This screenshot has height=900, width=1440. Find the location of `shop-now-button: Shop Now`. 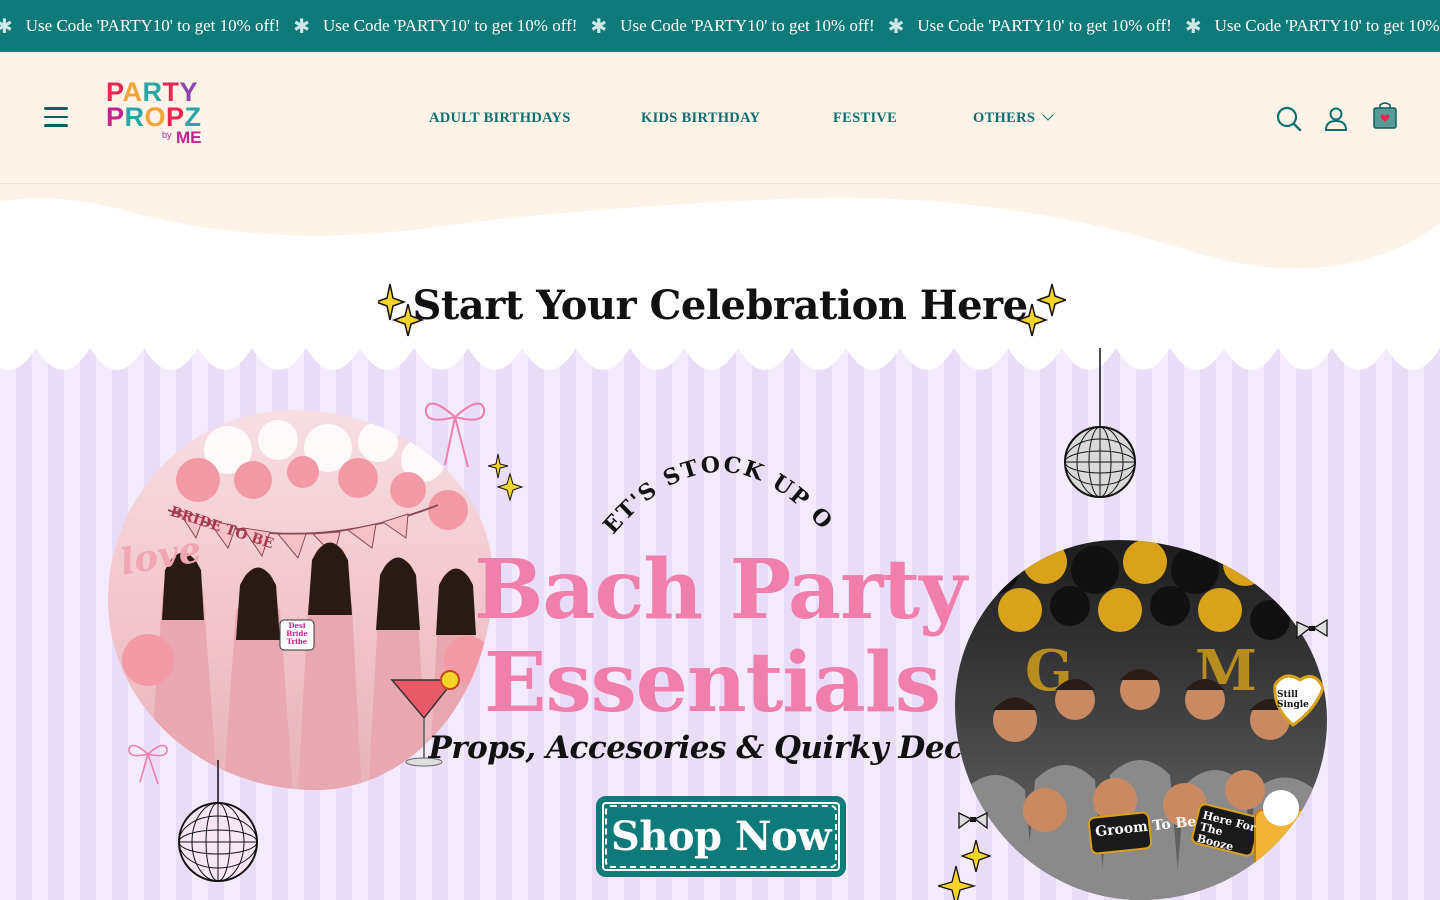

shop-now-button: Shop Now is located at coordinates (721, 836).